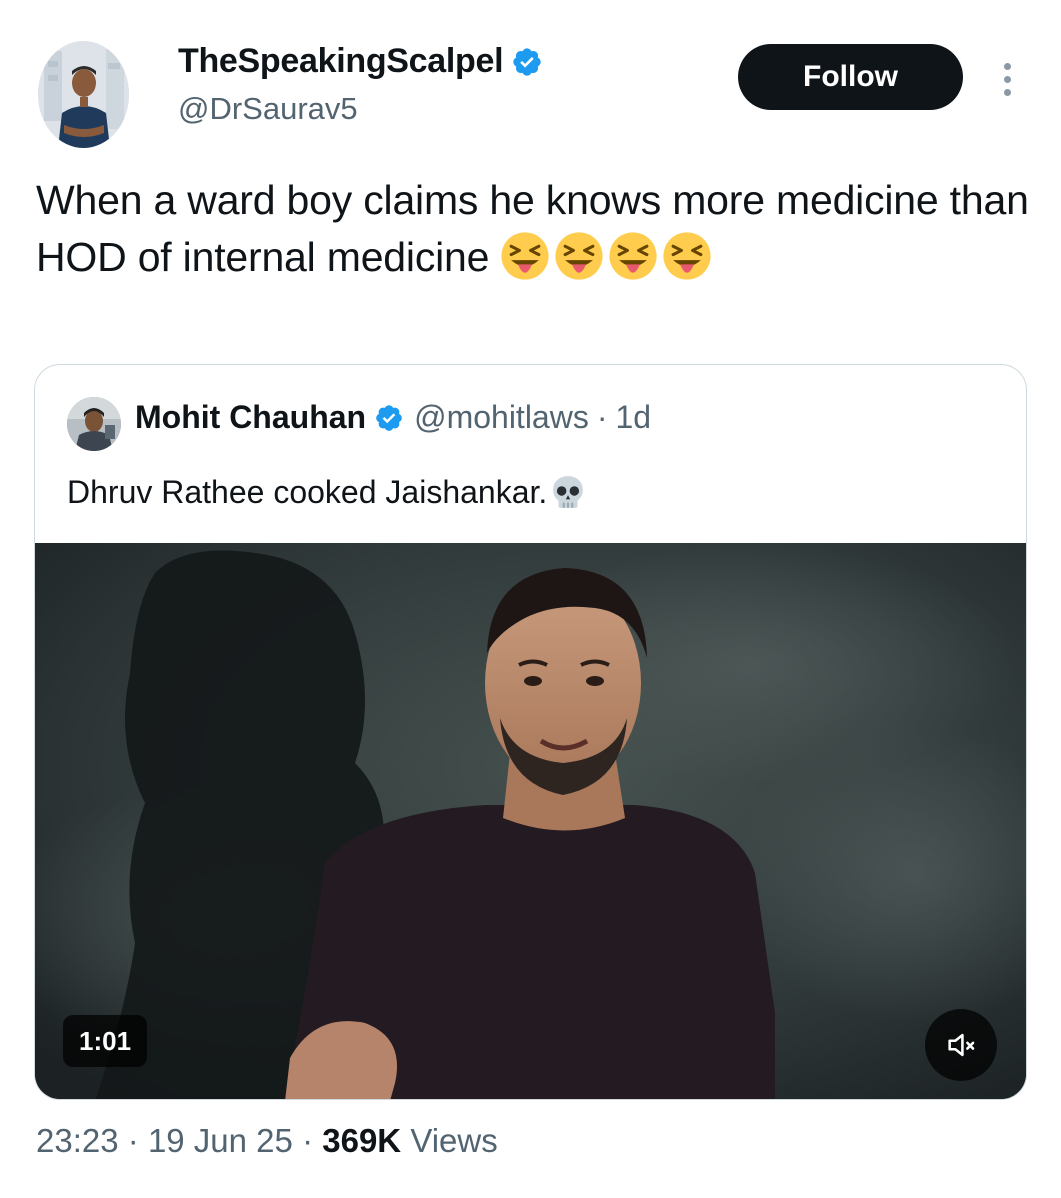  I want to click on mute-button, so click(961, 1045).